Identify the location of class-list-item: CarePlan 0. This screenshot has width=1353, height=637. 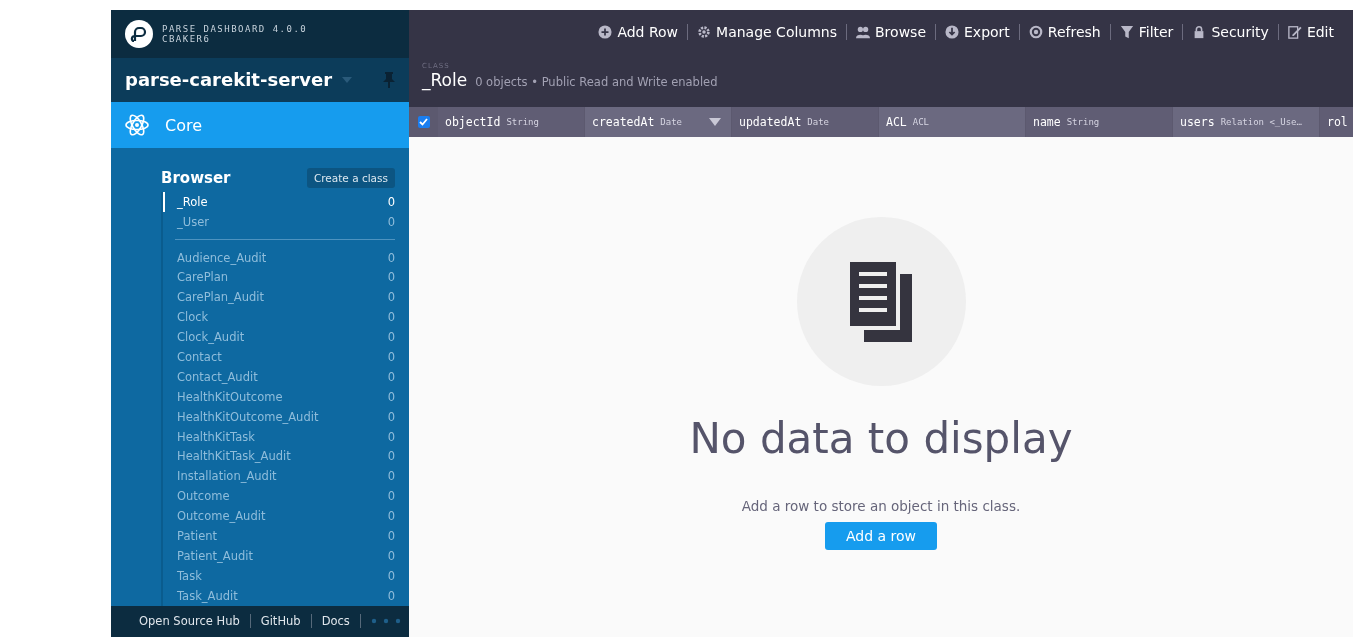
(279, 277).